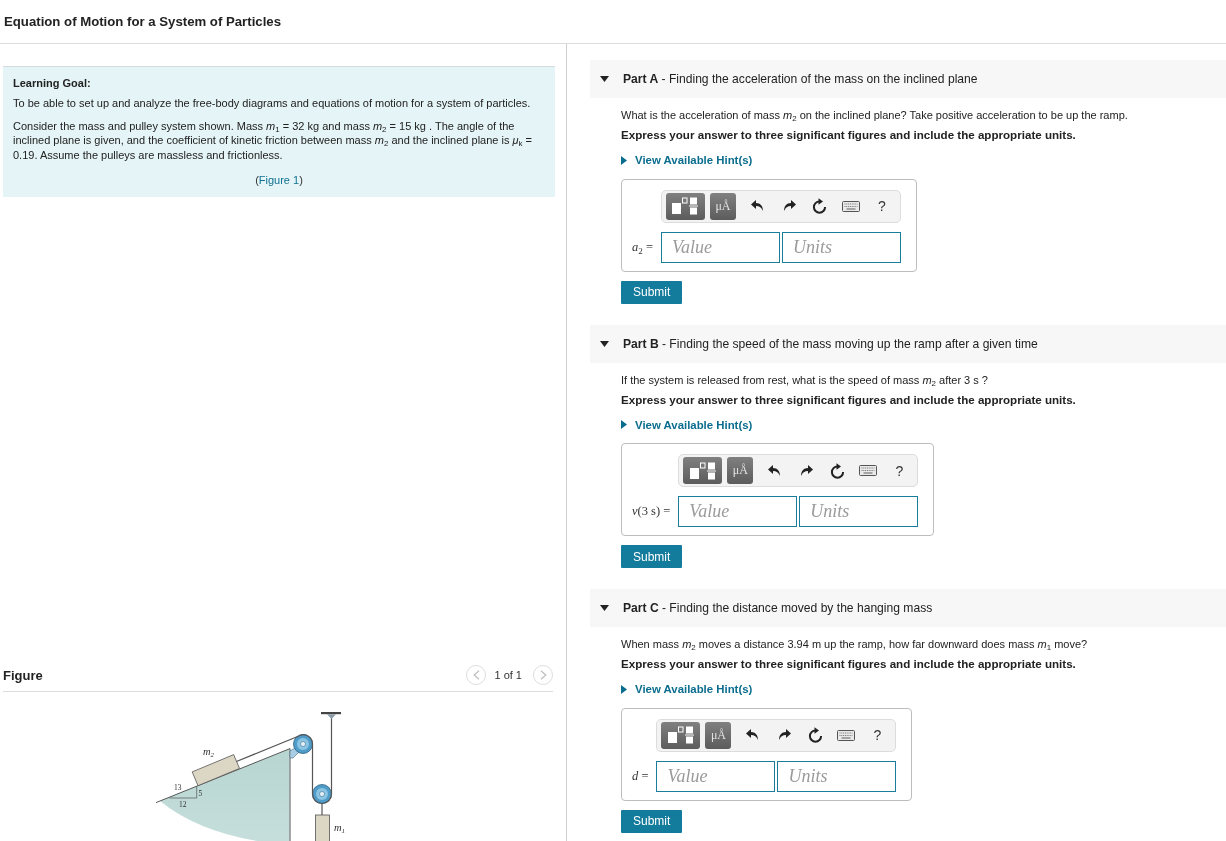 This screenshot has width=1226, height=841. Describe the element at coordinates (642, 247) in the screenshot. I see `answer-variable-label: a$_{2}$ =` at that location.